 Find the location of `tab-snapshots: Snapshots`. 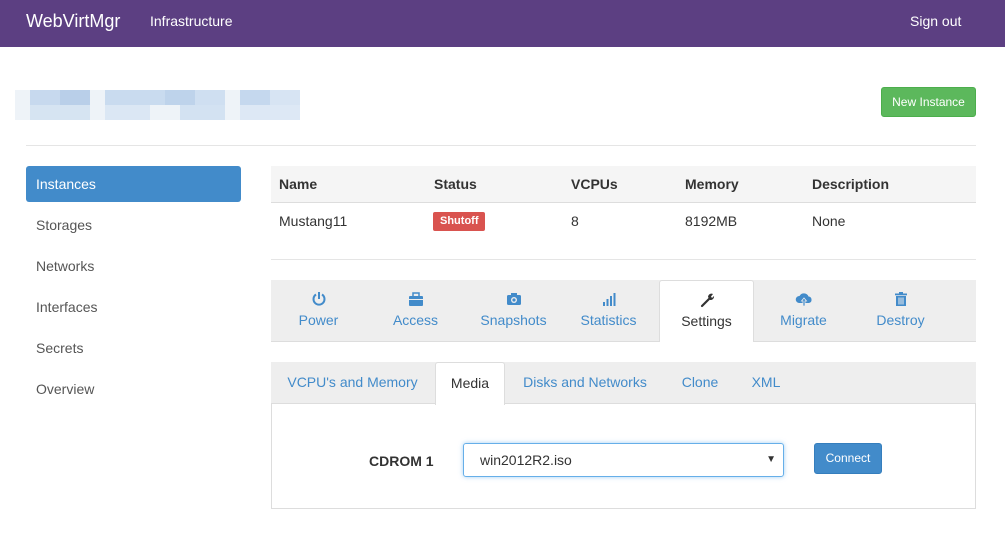

tab-snapshots: Snapshots is located at coordinates (513, 311).